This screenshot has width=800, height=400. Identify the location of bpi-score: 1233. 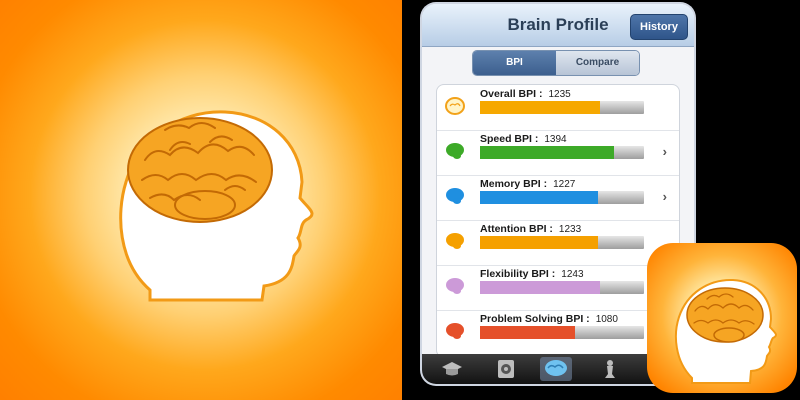
(570, 229).